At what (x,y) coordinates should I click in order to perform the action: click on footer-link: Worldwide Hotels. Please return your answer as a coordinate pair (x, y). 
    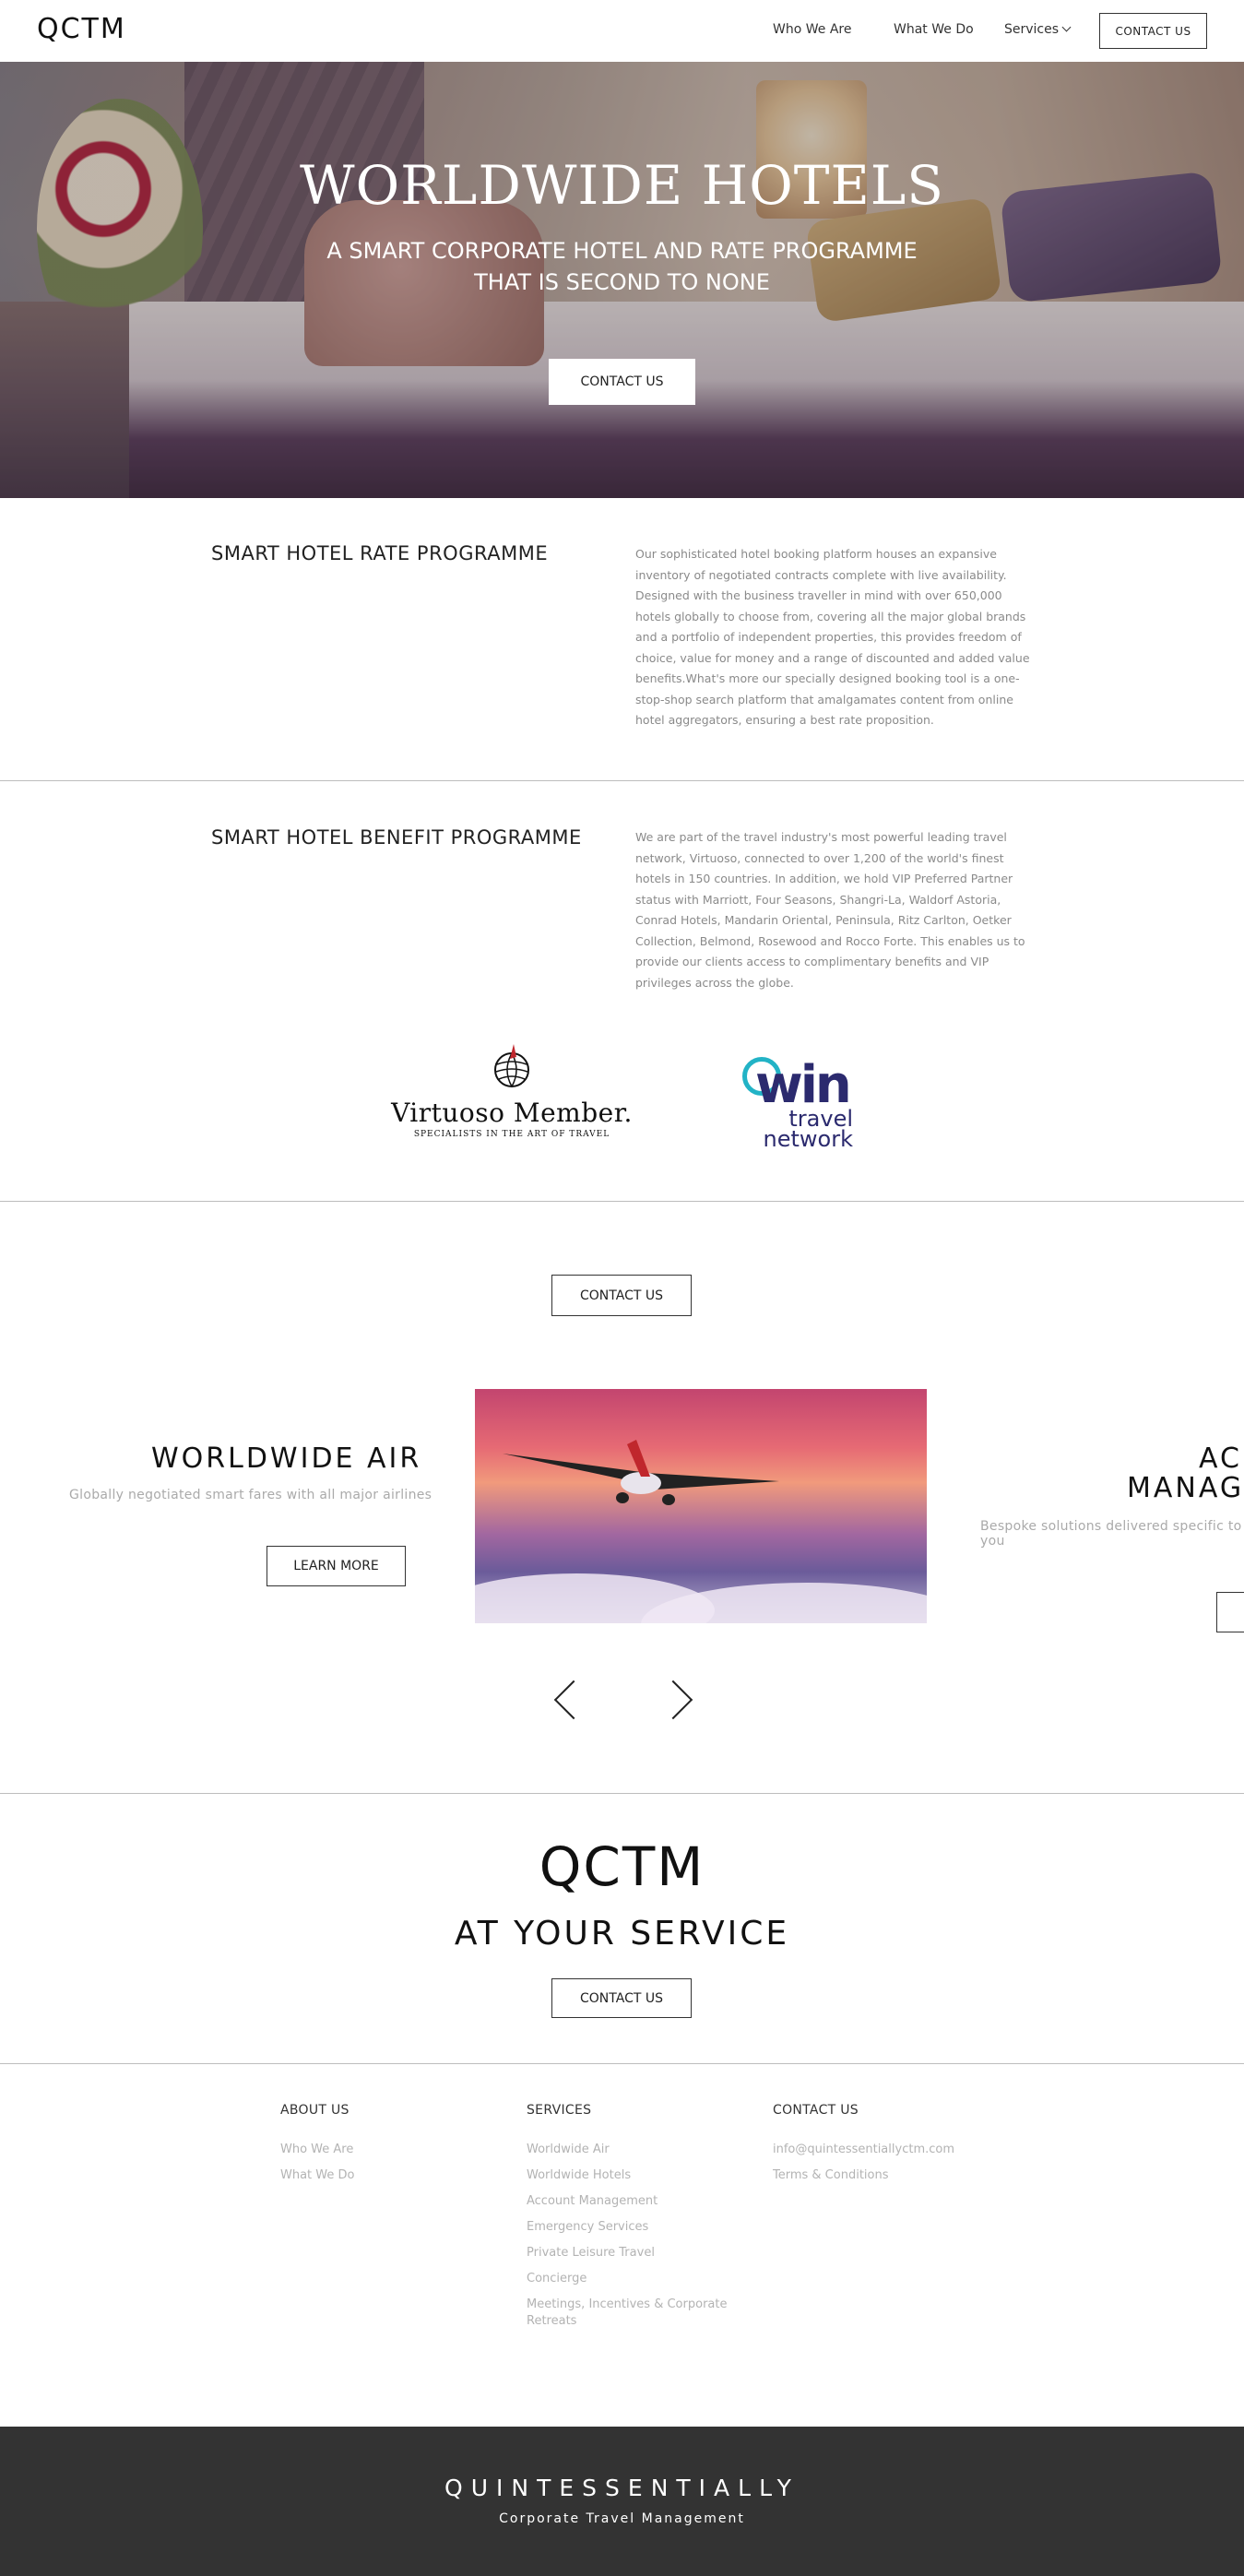
    Looking at the image, I should click on (646, 2176).